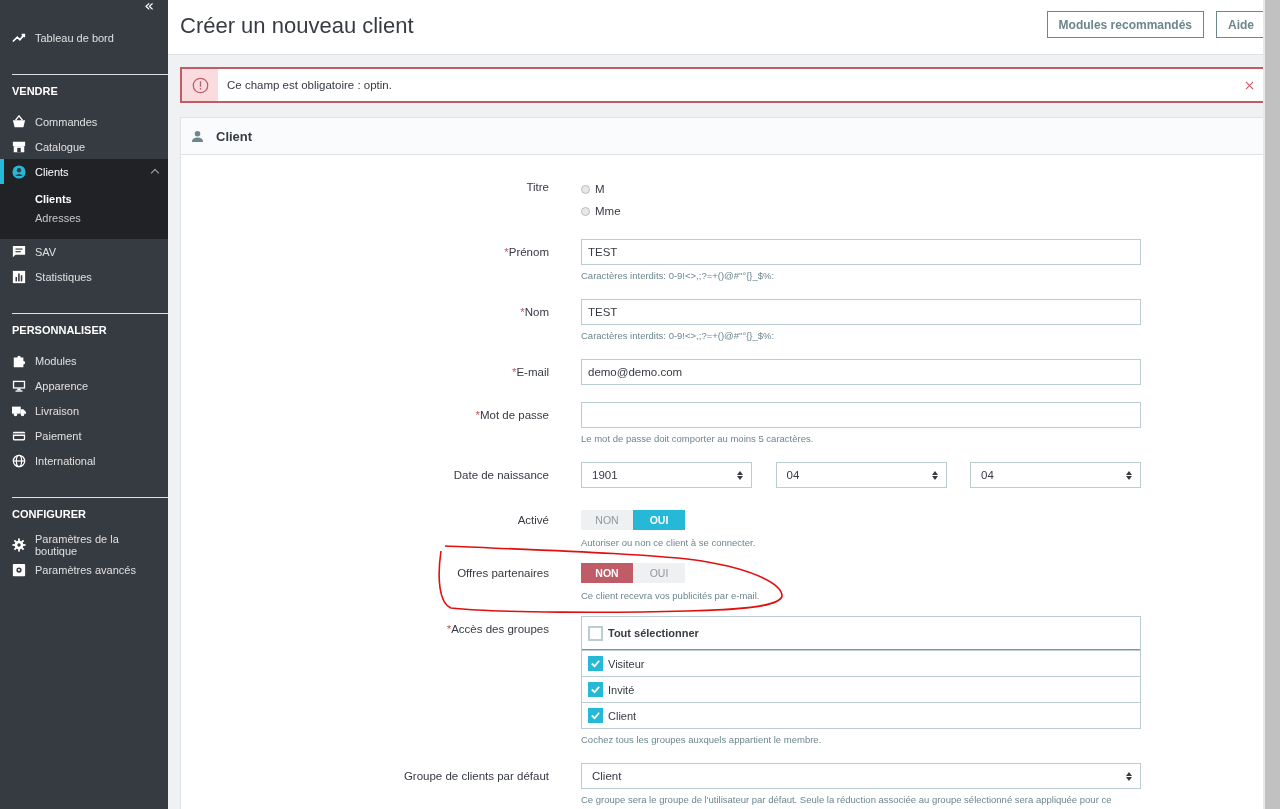 The width and height of the screenshot is (1280, 809). Describe the element at coordinates (861, 415) in the screenshot. I see `text-field` at that location.